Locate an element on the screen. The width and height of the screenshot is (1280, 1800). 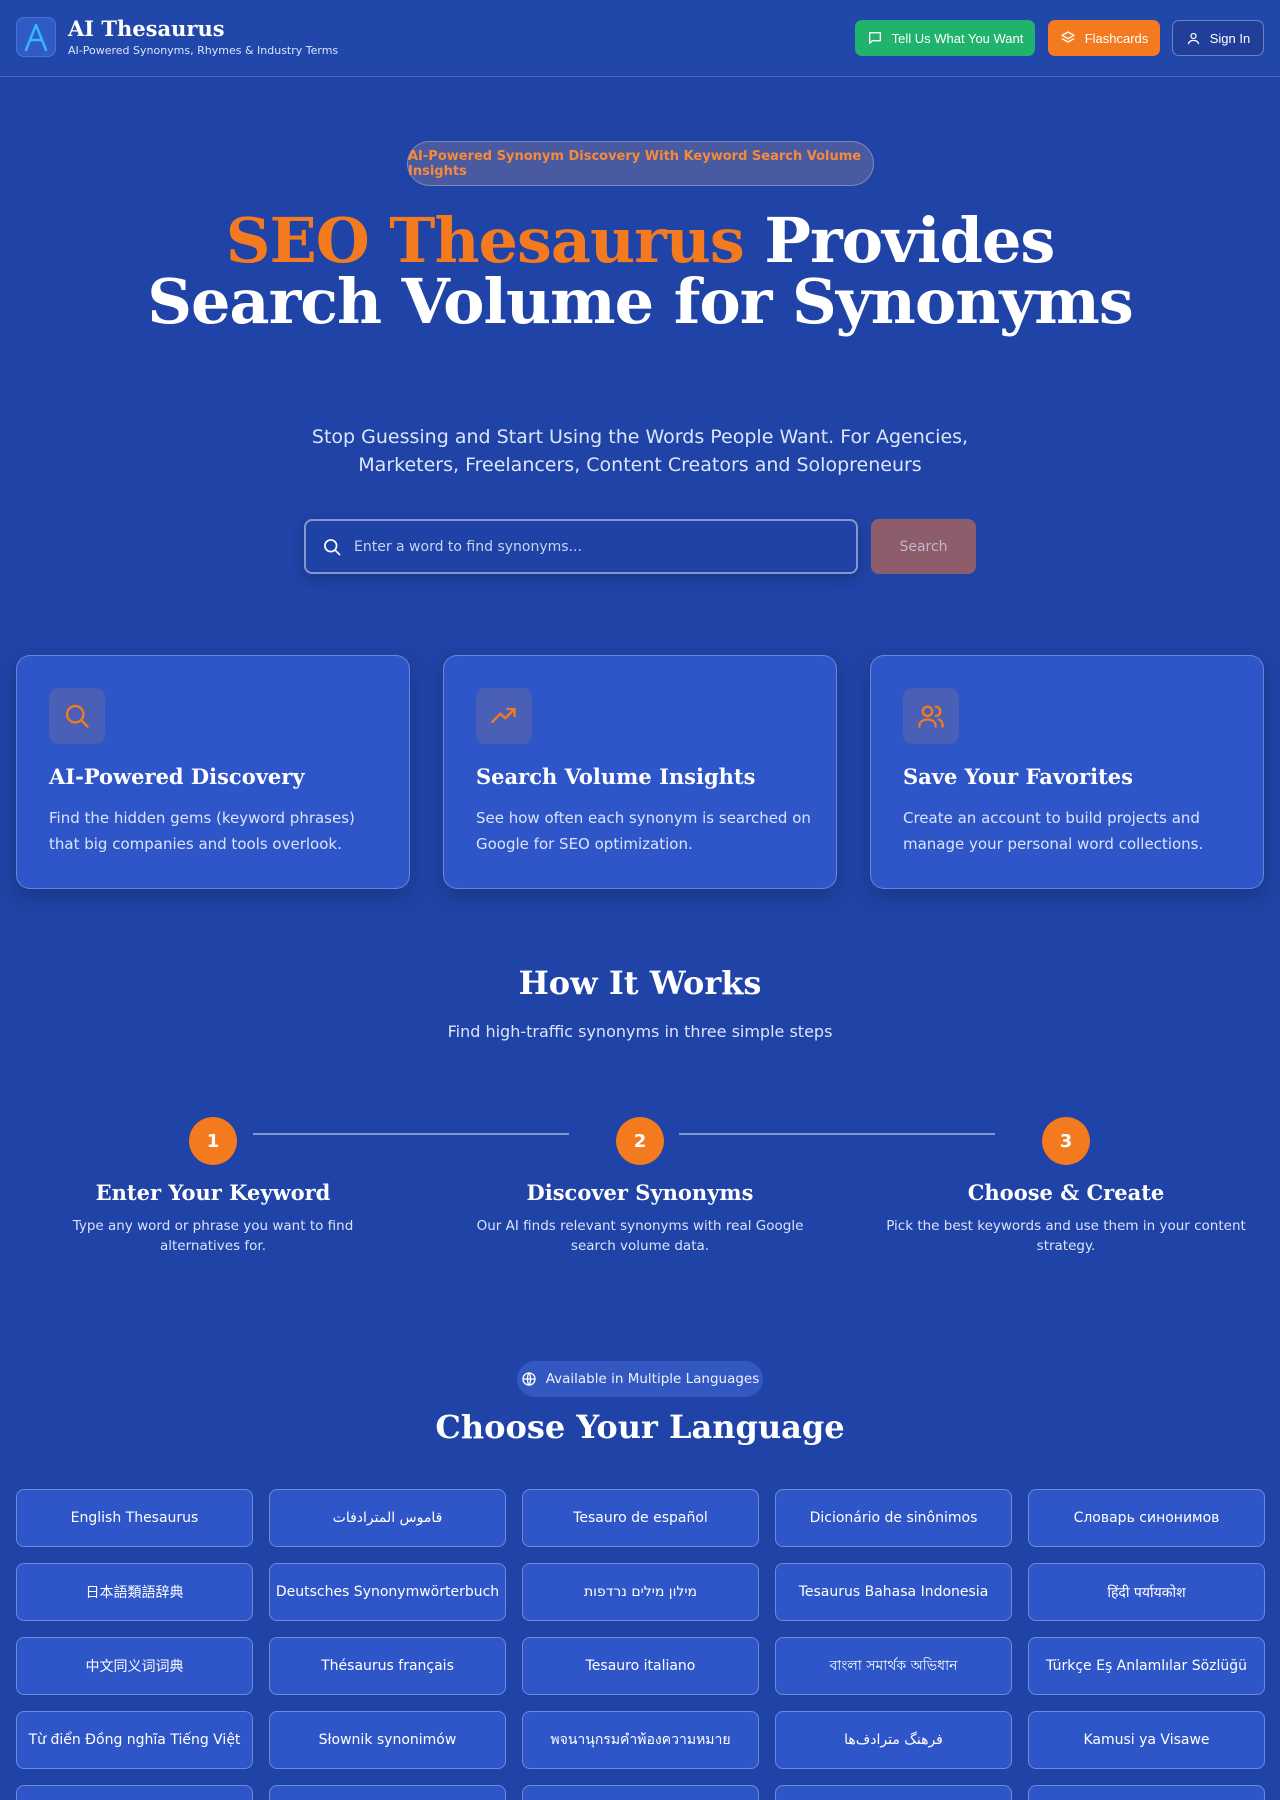
language-button-chinese: 中文同义词词典 is located at coordinates (134, 1666).